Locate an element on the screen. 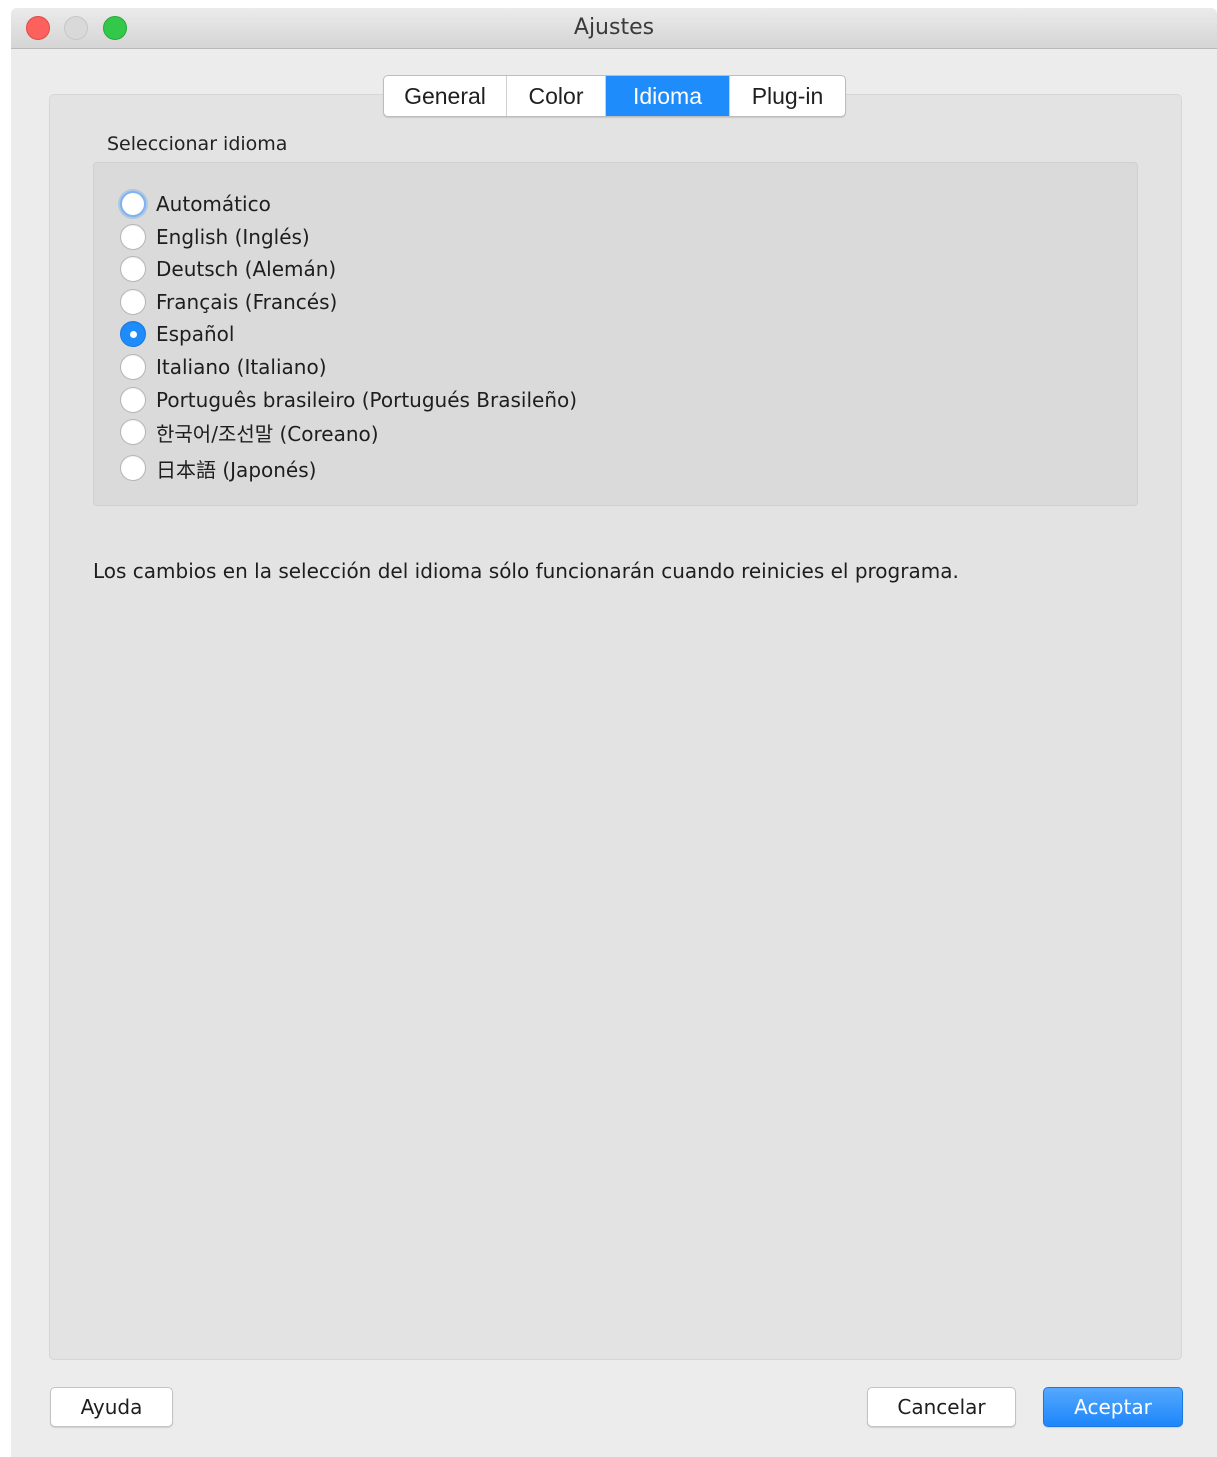  radio-option-espanol: Español is located at coordinates (177, 334).